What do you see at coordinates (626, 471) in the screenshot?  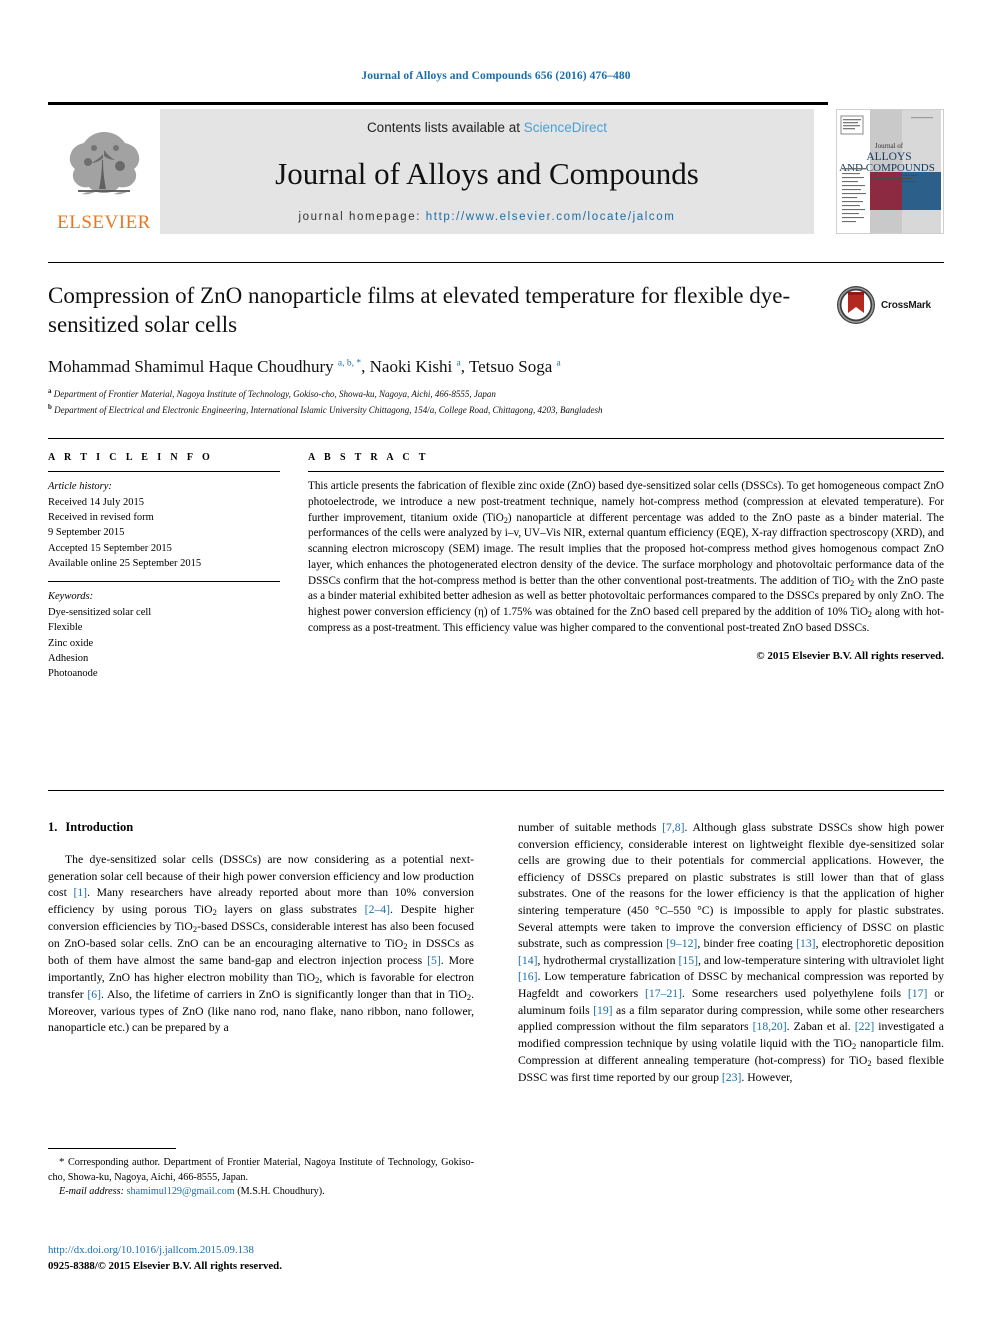 I see `abstract-rule` at bounding box center [626, 471].